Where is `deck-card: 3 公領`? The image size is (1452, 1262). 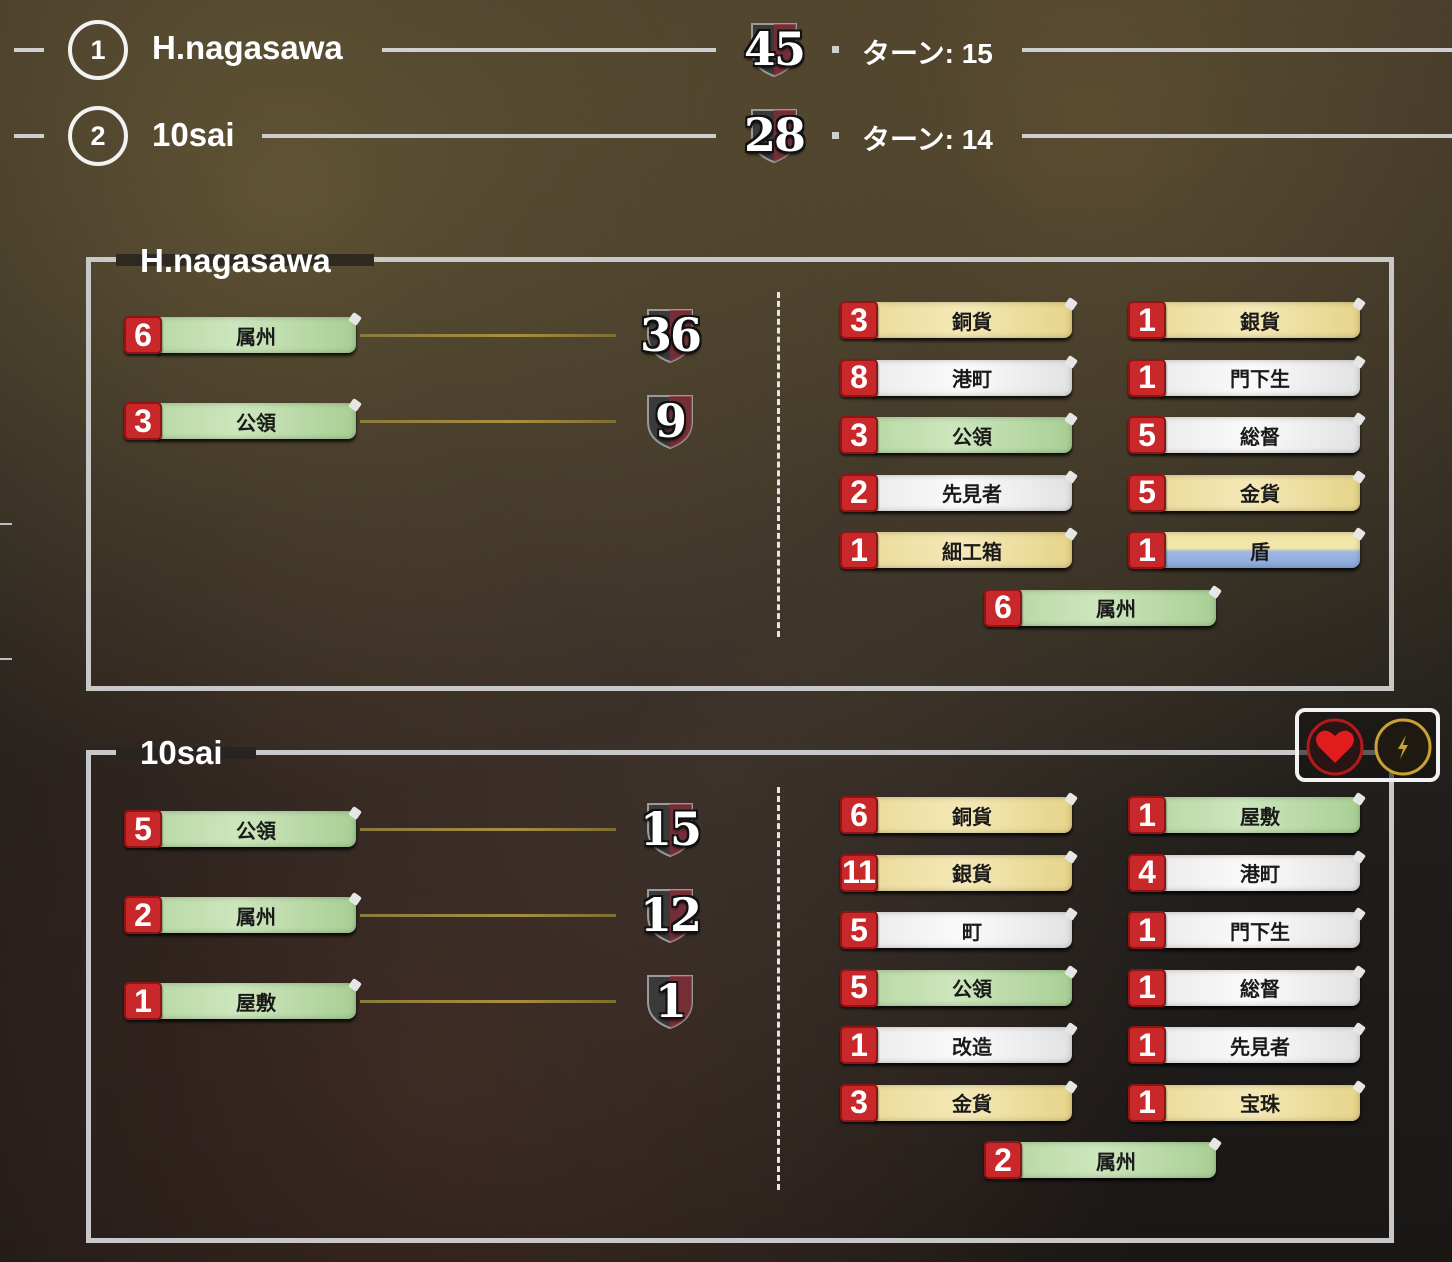 deck-card: 3 公領 is located at coordinates (958, 436).